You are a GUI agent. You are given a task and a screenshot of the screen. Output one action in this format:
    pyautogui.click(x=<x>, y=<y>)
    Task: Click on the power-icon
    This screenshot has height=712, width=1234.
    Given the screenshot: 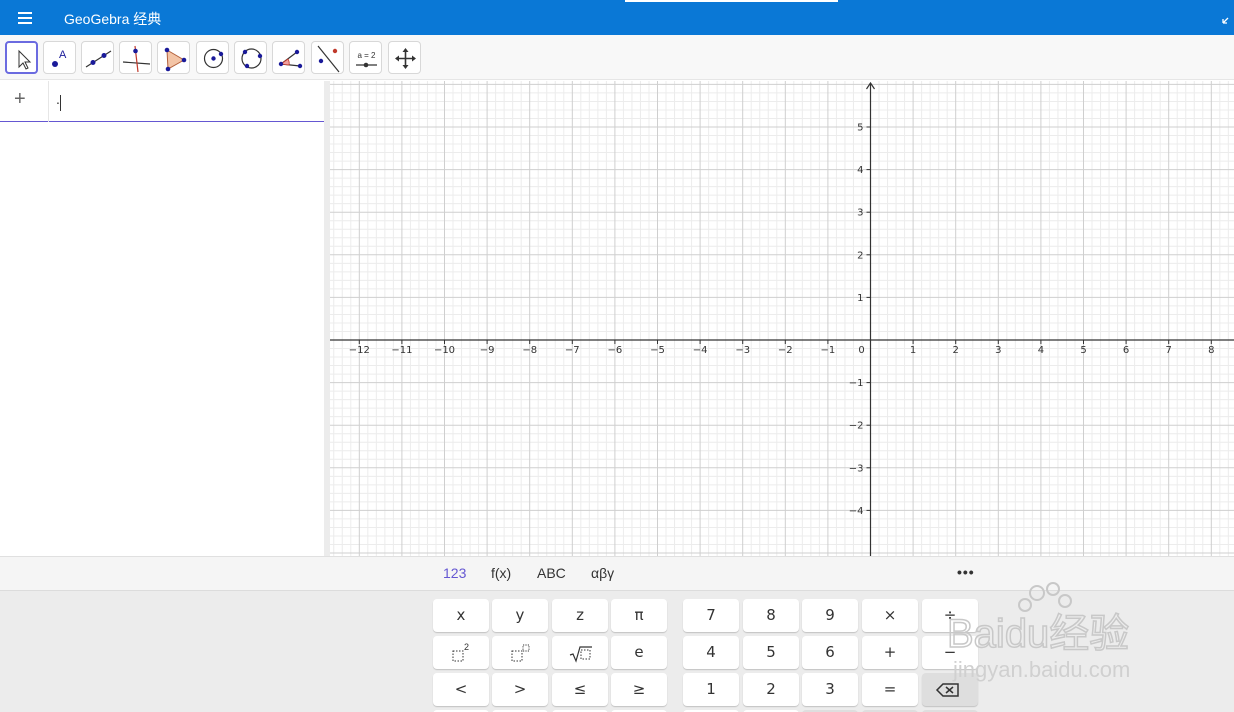 What is the action you would take?
    pyautogui.click(x=520, y=653)
    